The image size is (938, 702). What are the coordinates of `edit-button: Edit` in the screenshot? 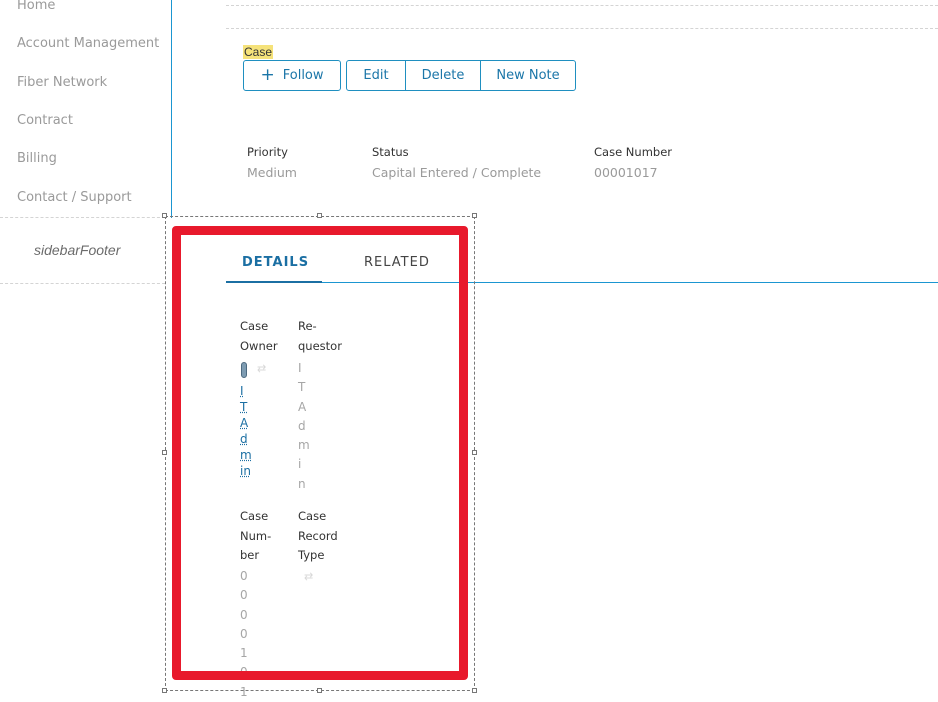 It's located at (376, 75).